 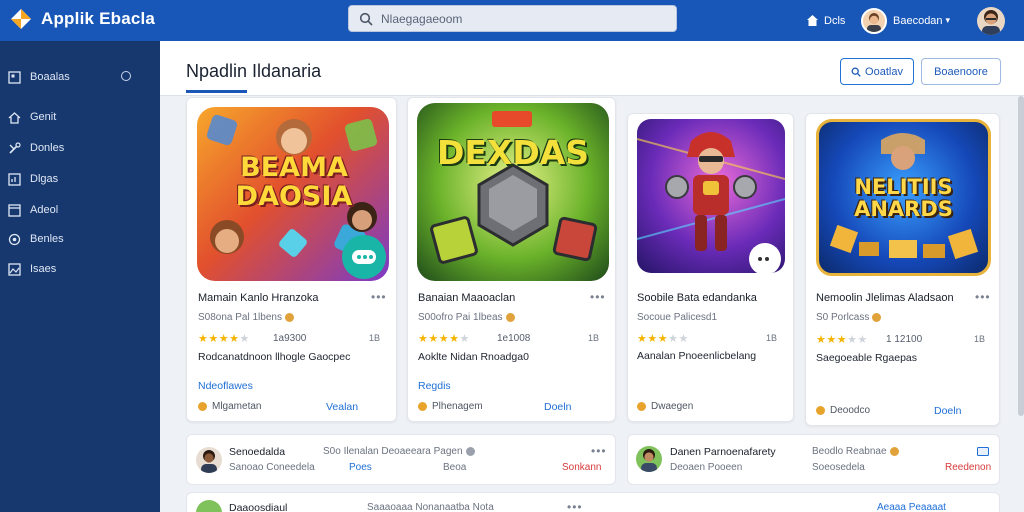 I want to click on sidebar-toggle-radio, so click(x=126, y=76).